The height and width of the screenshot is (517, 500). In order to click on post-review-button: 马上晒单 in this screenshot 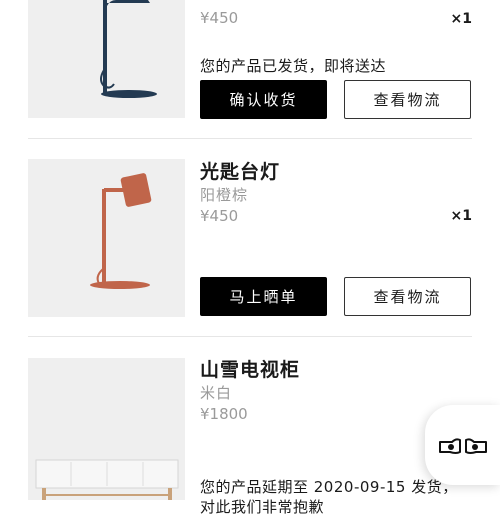, I will do `click(263, 296)`.